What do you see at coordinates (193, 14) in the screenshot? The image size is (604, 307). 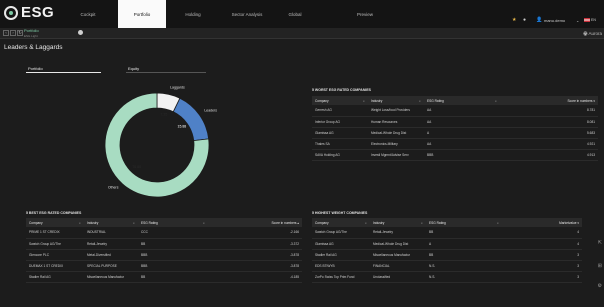 I see `nav-tab-holding: Holding` at bounding box center [193, 14].